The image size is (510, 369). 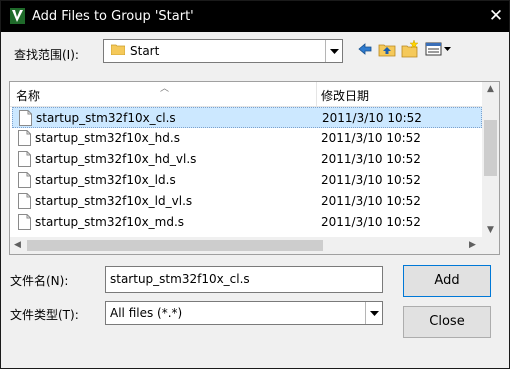 What do you see at coordinates (17, 245) in the screenshot?
I see `scroll-left-icon: ◀` at bounding box center [17, 245].